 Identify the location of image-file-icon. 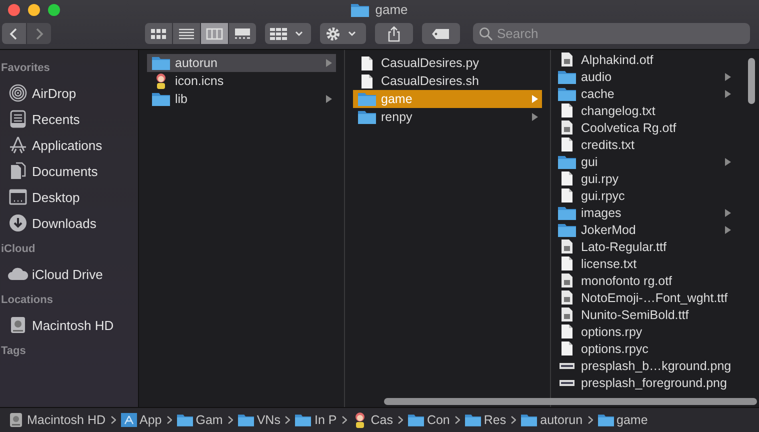
(567, 382).